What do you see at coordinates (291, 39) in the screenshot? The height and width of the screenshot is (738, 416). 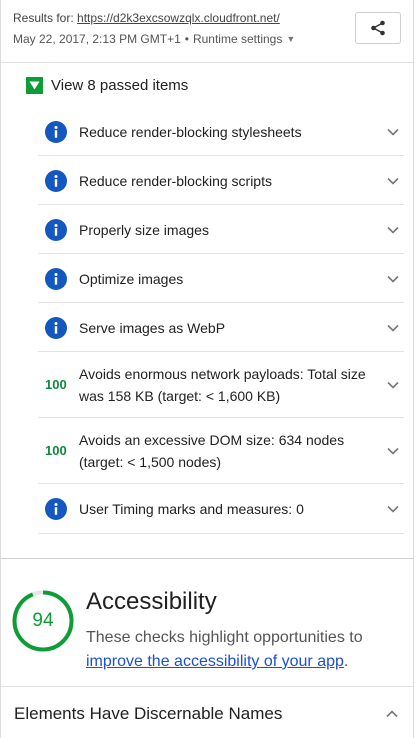 I see `chevron-down-icon: ▼` at bounding box center [291, 39].